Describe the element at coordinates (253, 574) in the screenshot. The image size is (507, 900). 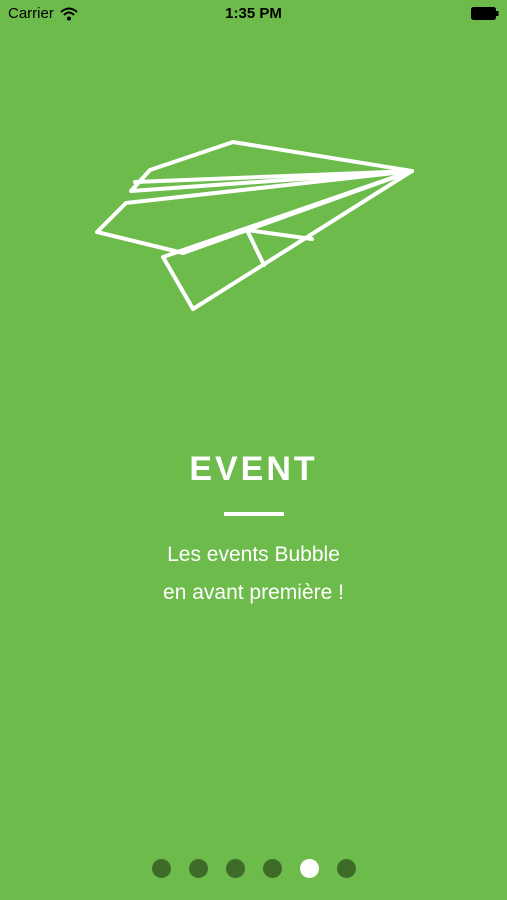
I see `onboarding-subtitle: Les events Bubble en avant première !` at that location.